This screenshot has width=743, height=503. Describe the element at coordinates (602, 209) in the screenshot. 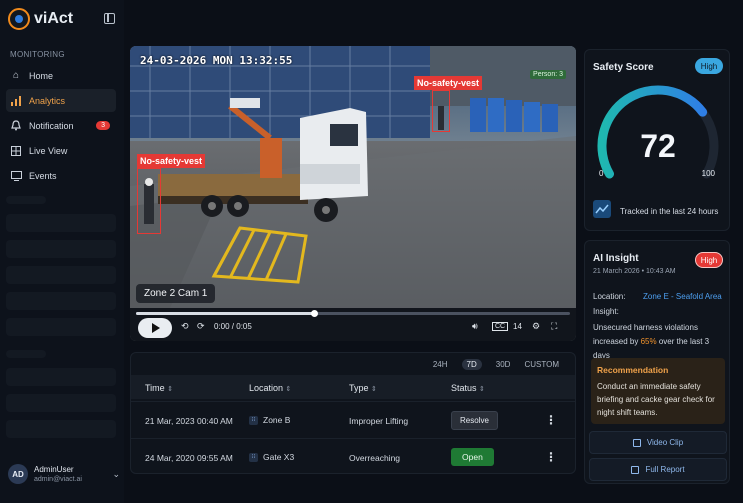

I see `trend-icon` at that location.